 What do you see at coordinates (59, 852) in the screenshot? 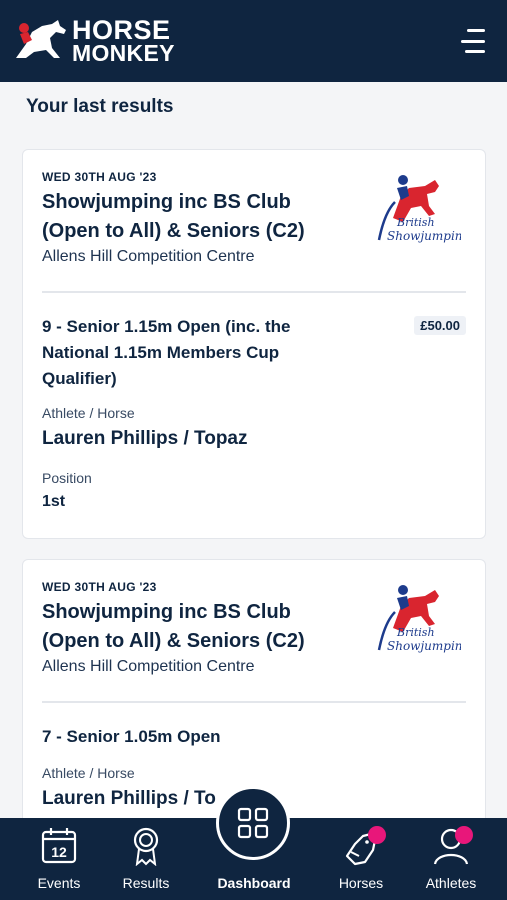
I see `calendar-day: 12` at bounding box center [59, 852].